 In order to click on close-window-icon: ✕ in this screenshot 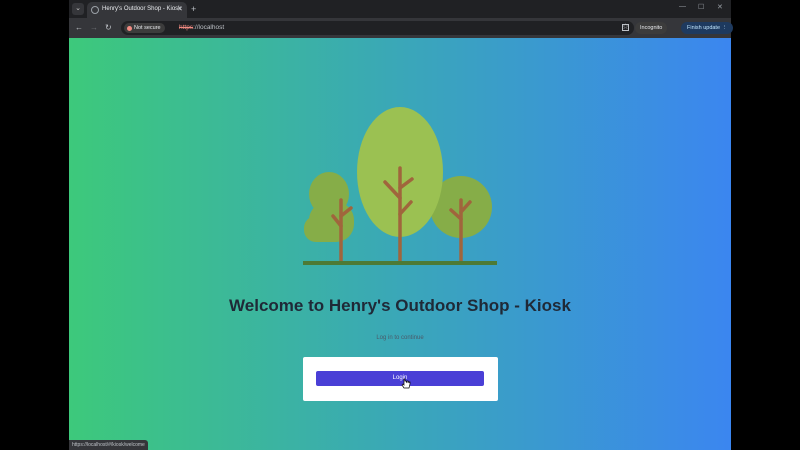, I will do `click(720, 7)`.